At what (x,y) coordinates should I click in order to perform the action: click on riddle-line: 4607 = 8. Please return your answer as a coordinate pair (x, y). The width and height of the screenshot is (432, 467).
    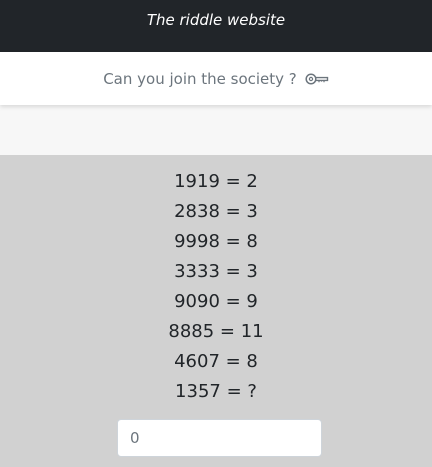
    Looking at the image, I should click on (216, 361).